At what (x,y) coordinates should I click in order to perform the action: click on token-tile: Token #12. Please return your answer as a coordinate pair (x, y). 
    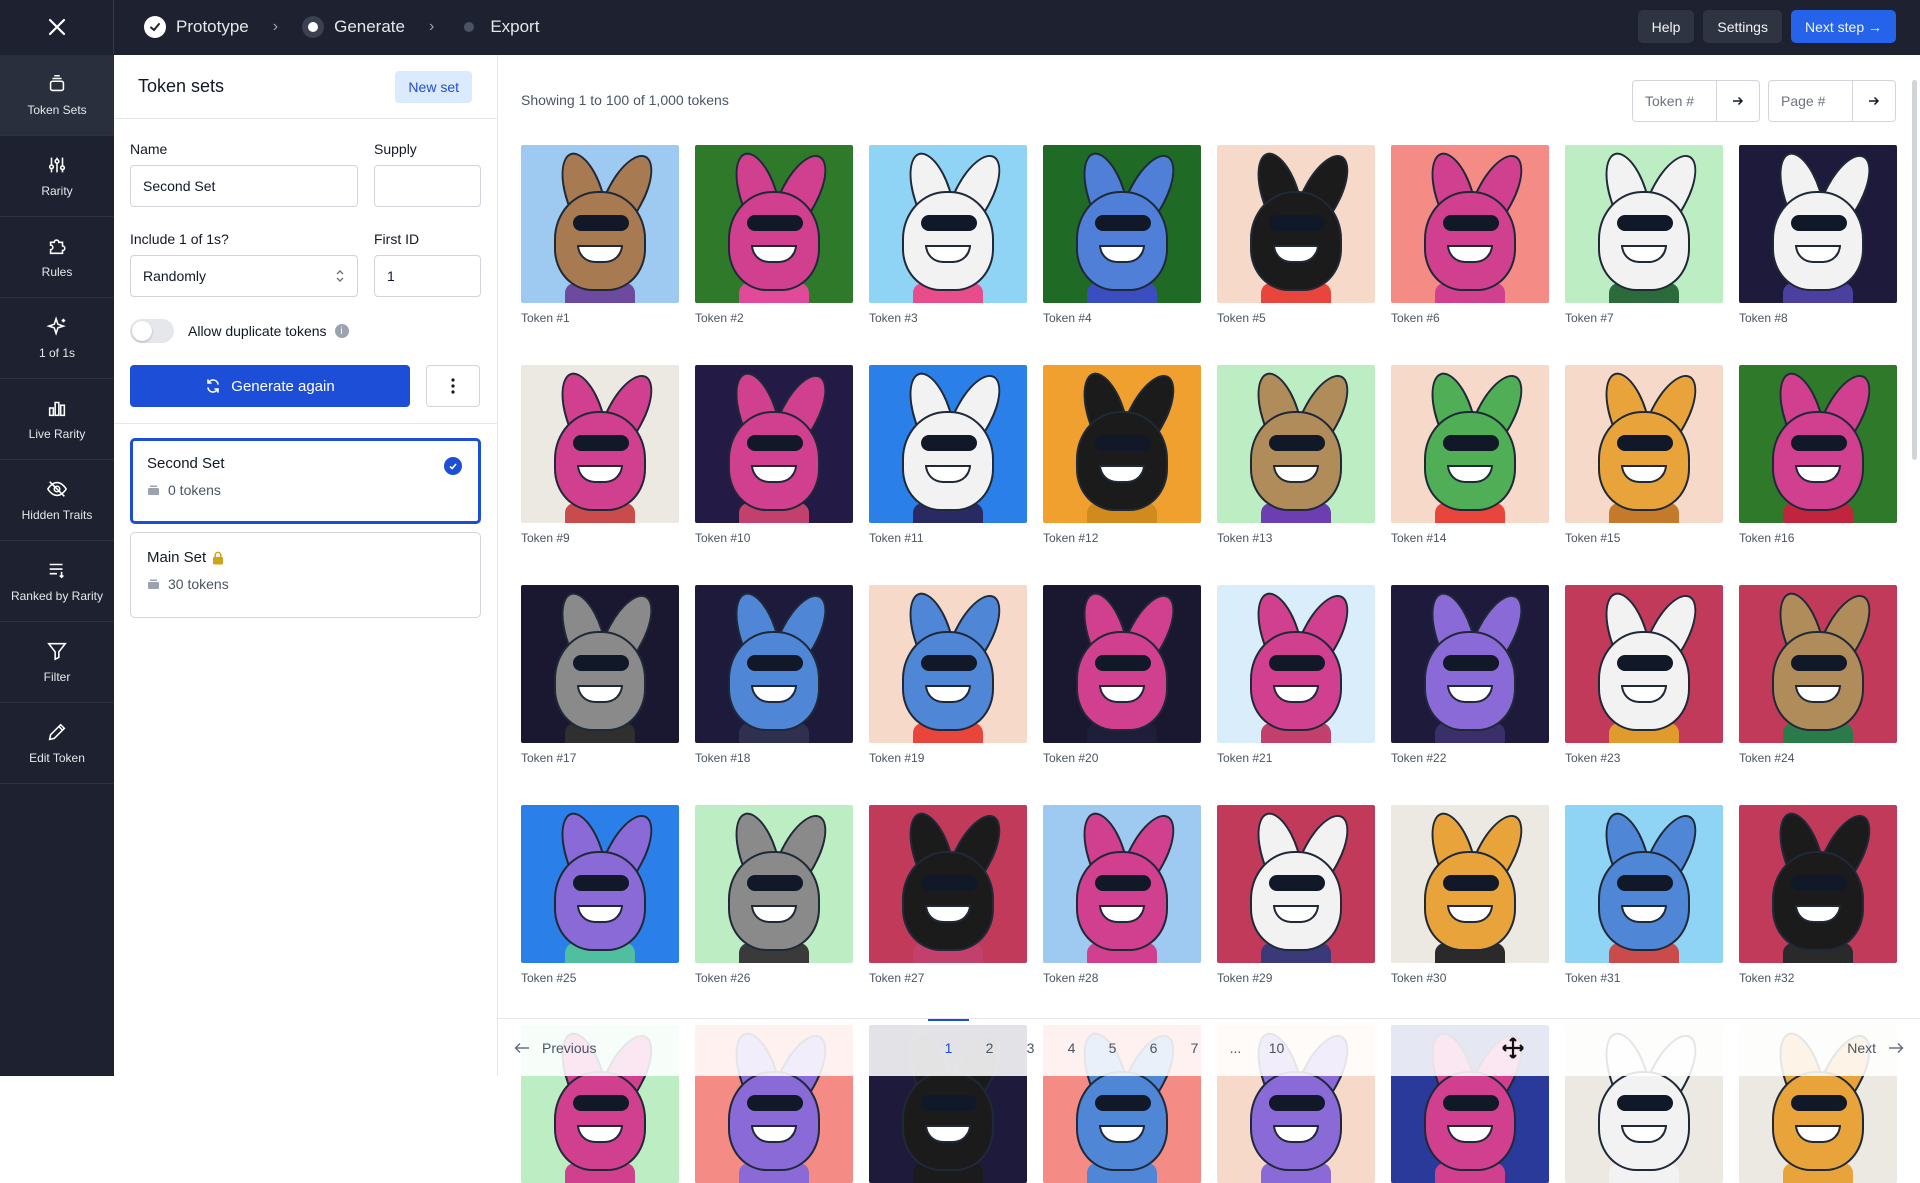
    Looking at the image, I should click on (1122, 455).